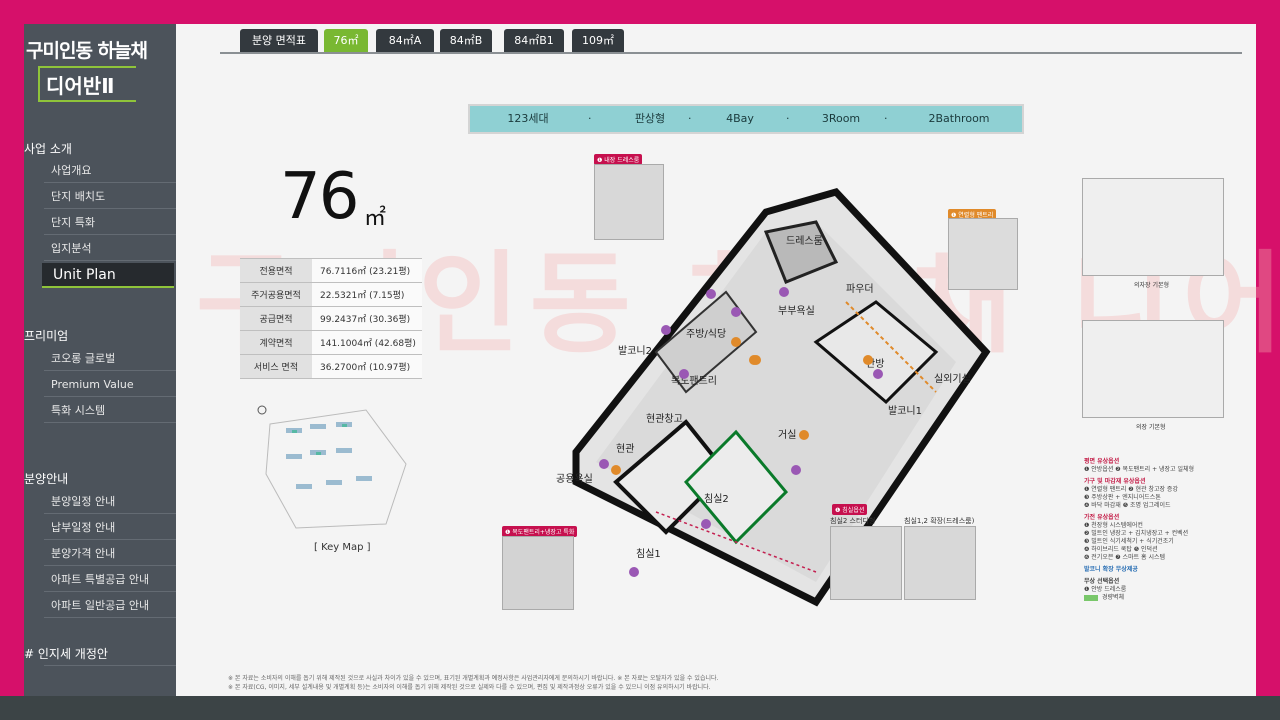 Image resolution: width=1280 pixels, height=720 pixels. I want to click on nav-item-schedule: 분양일정 안내, so click(110, 501).